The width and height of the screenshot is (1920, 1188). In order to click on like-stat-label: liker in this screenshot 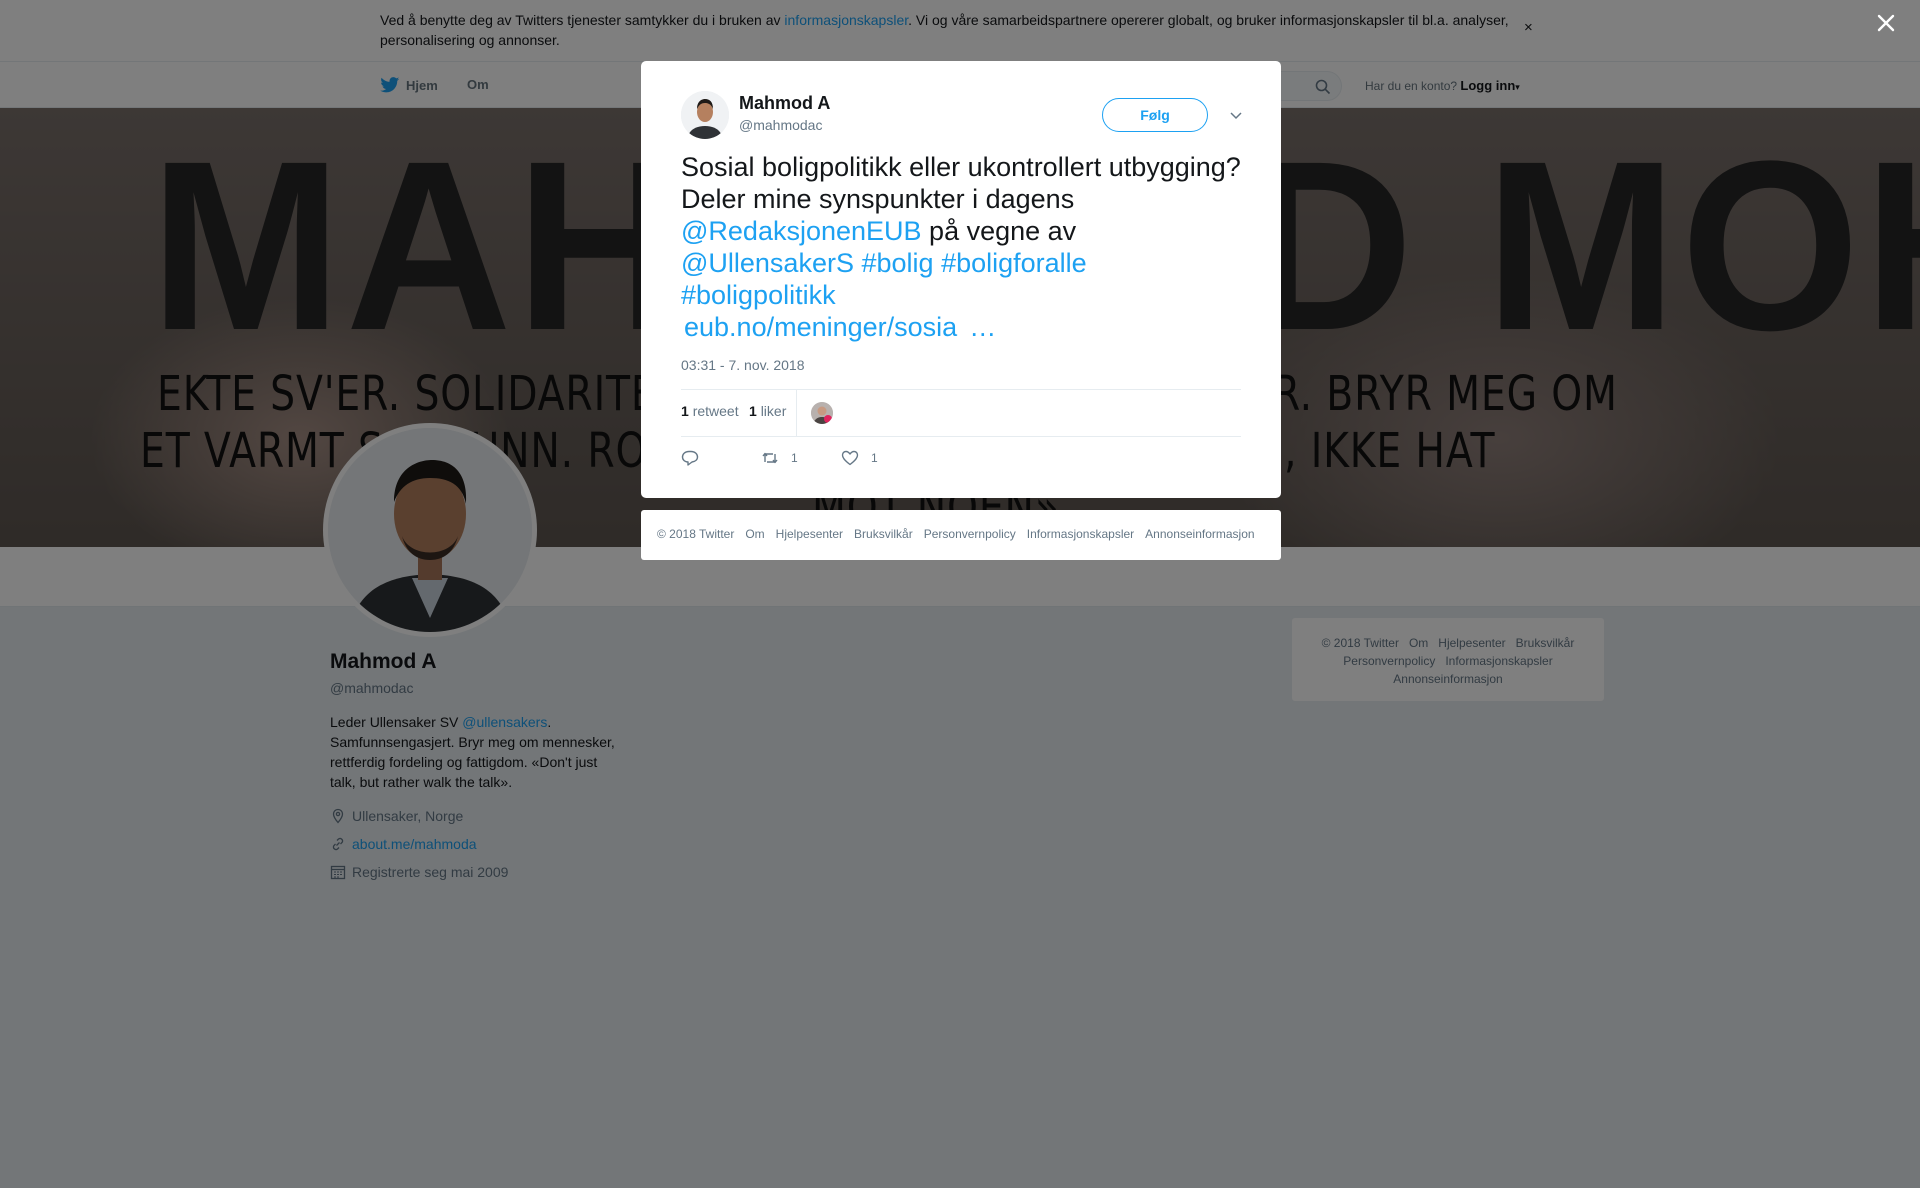, I will do `click(773, 411)`.